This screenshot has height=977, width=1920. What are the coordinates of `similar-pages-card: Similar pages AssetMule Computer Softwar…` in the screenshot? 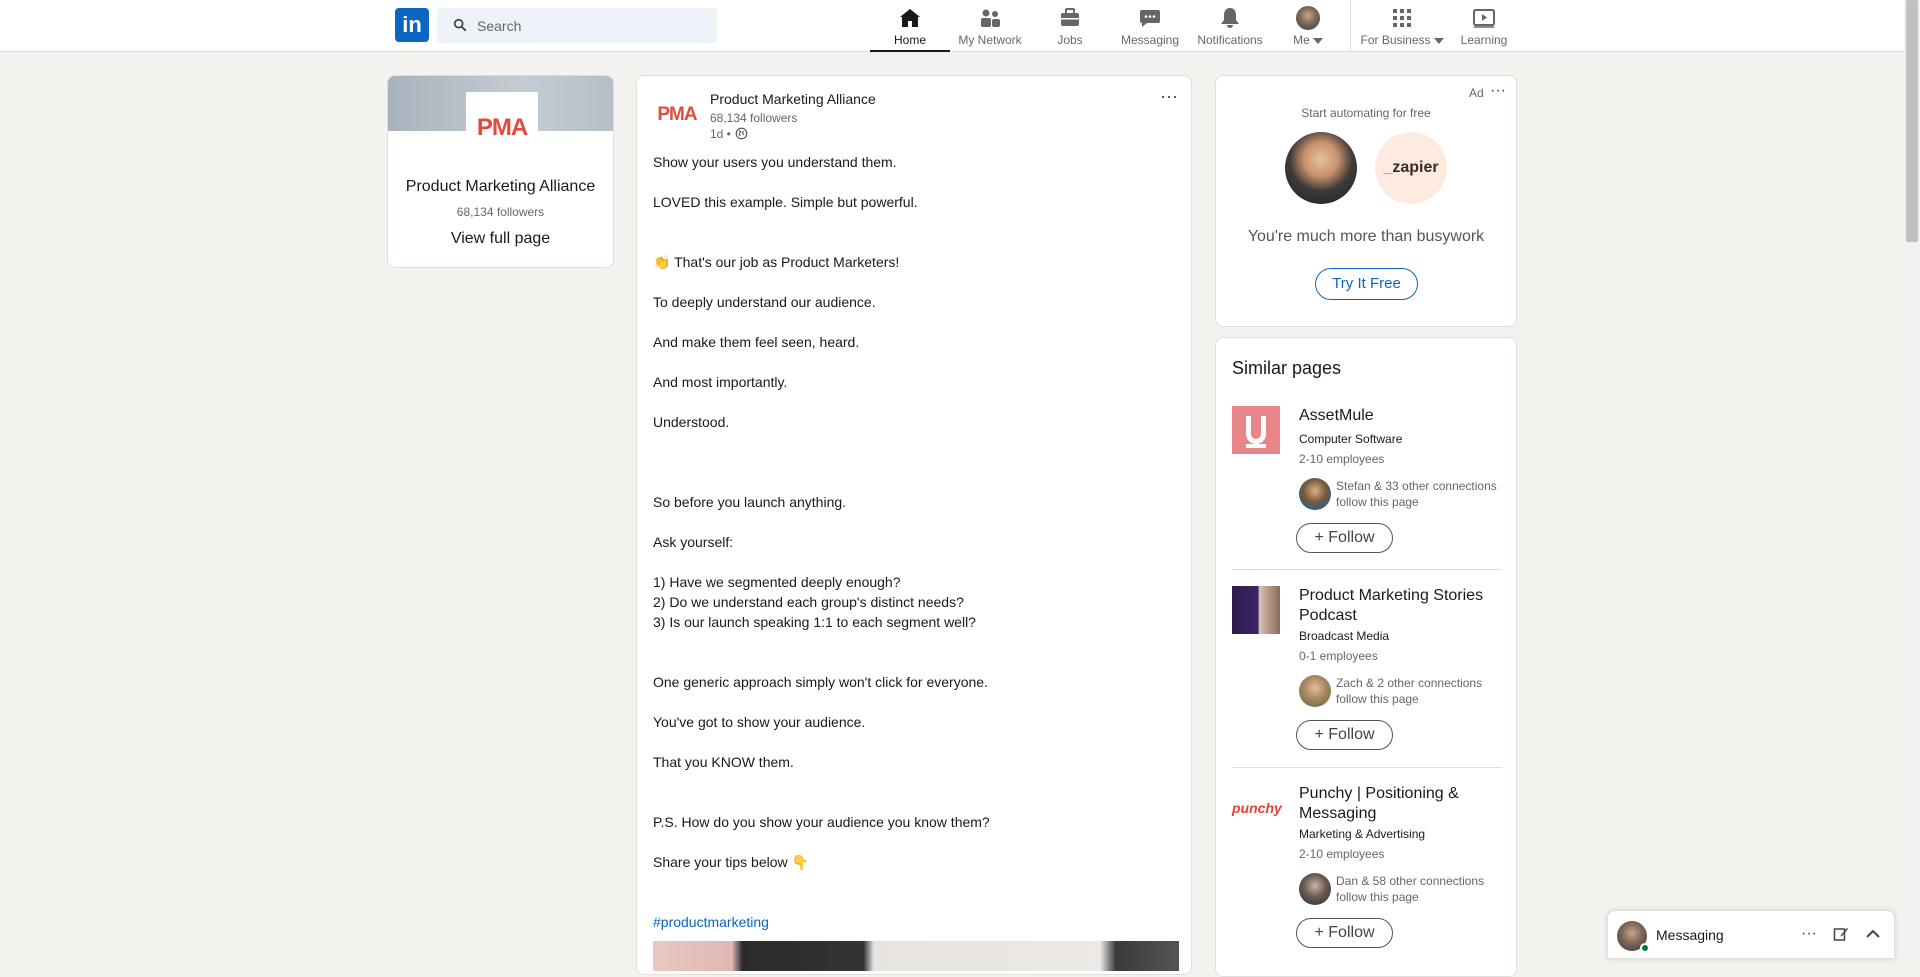 It's located at (1366, 657).